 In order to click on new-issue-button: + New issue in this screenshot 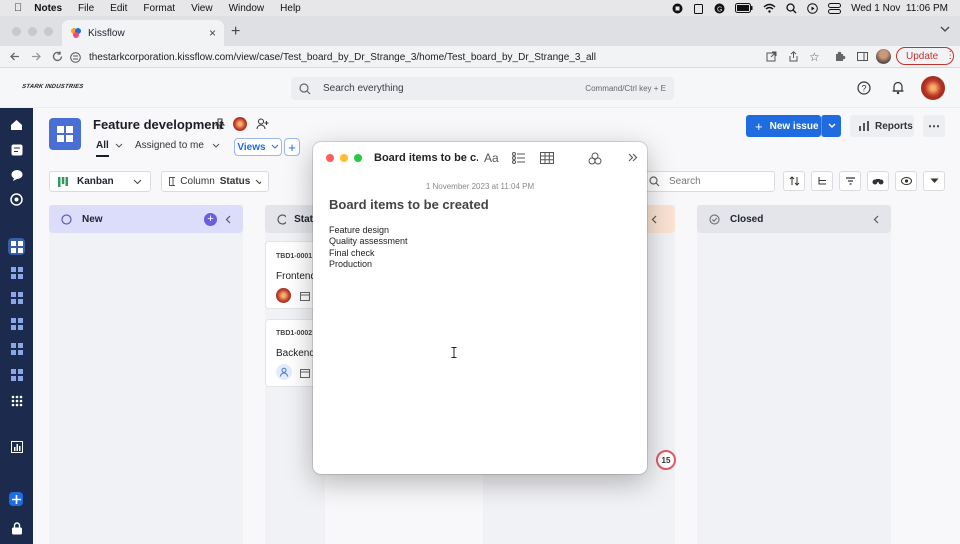, I will do `click(783, 126)`.